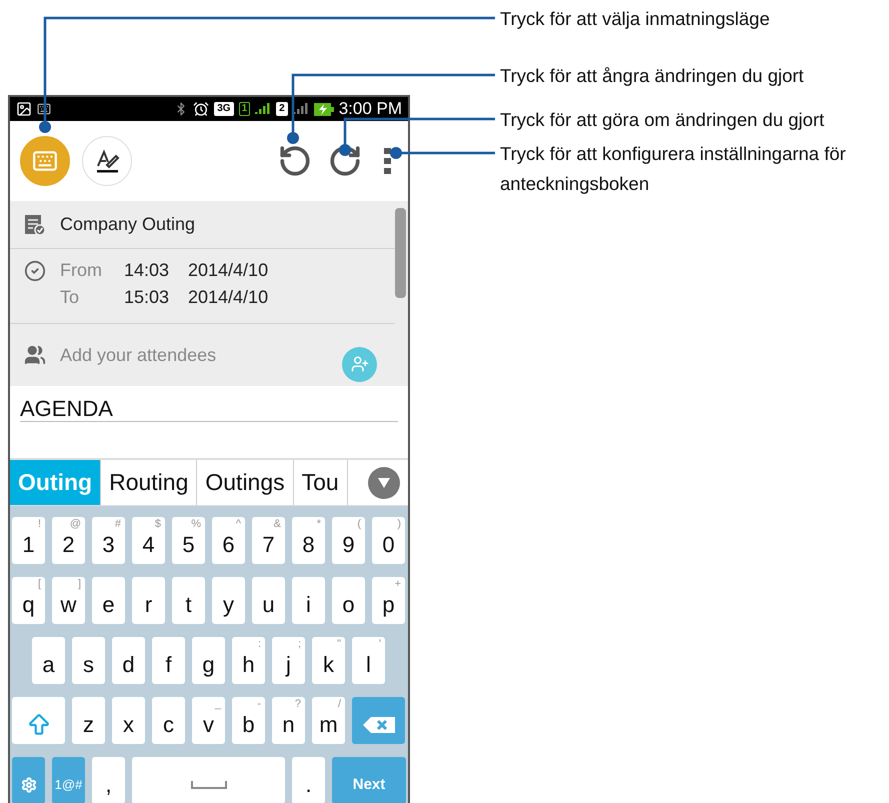 The image size is (889, 803). I want to click on settings-key, so click(28, 780).